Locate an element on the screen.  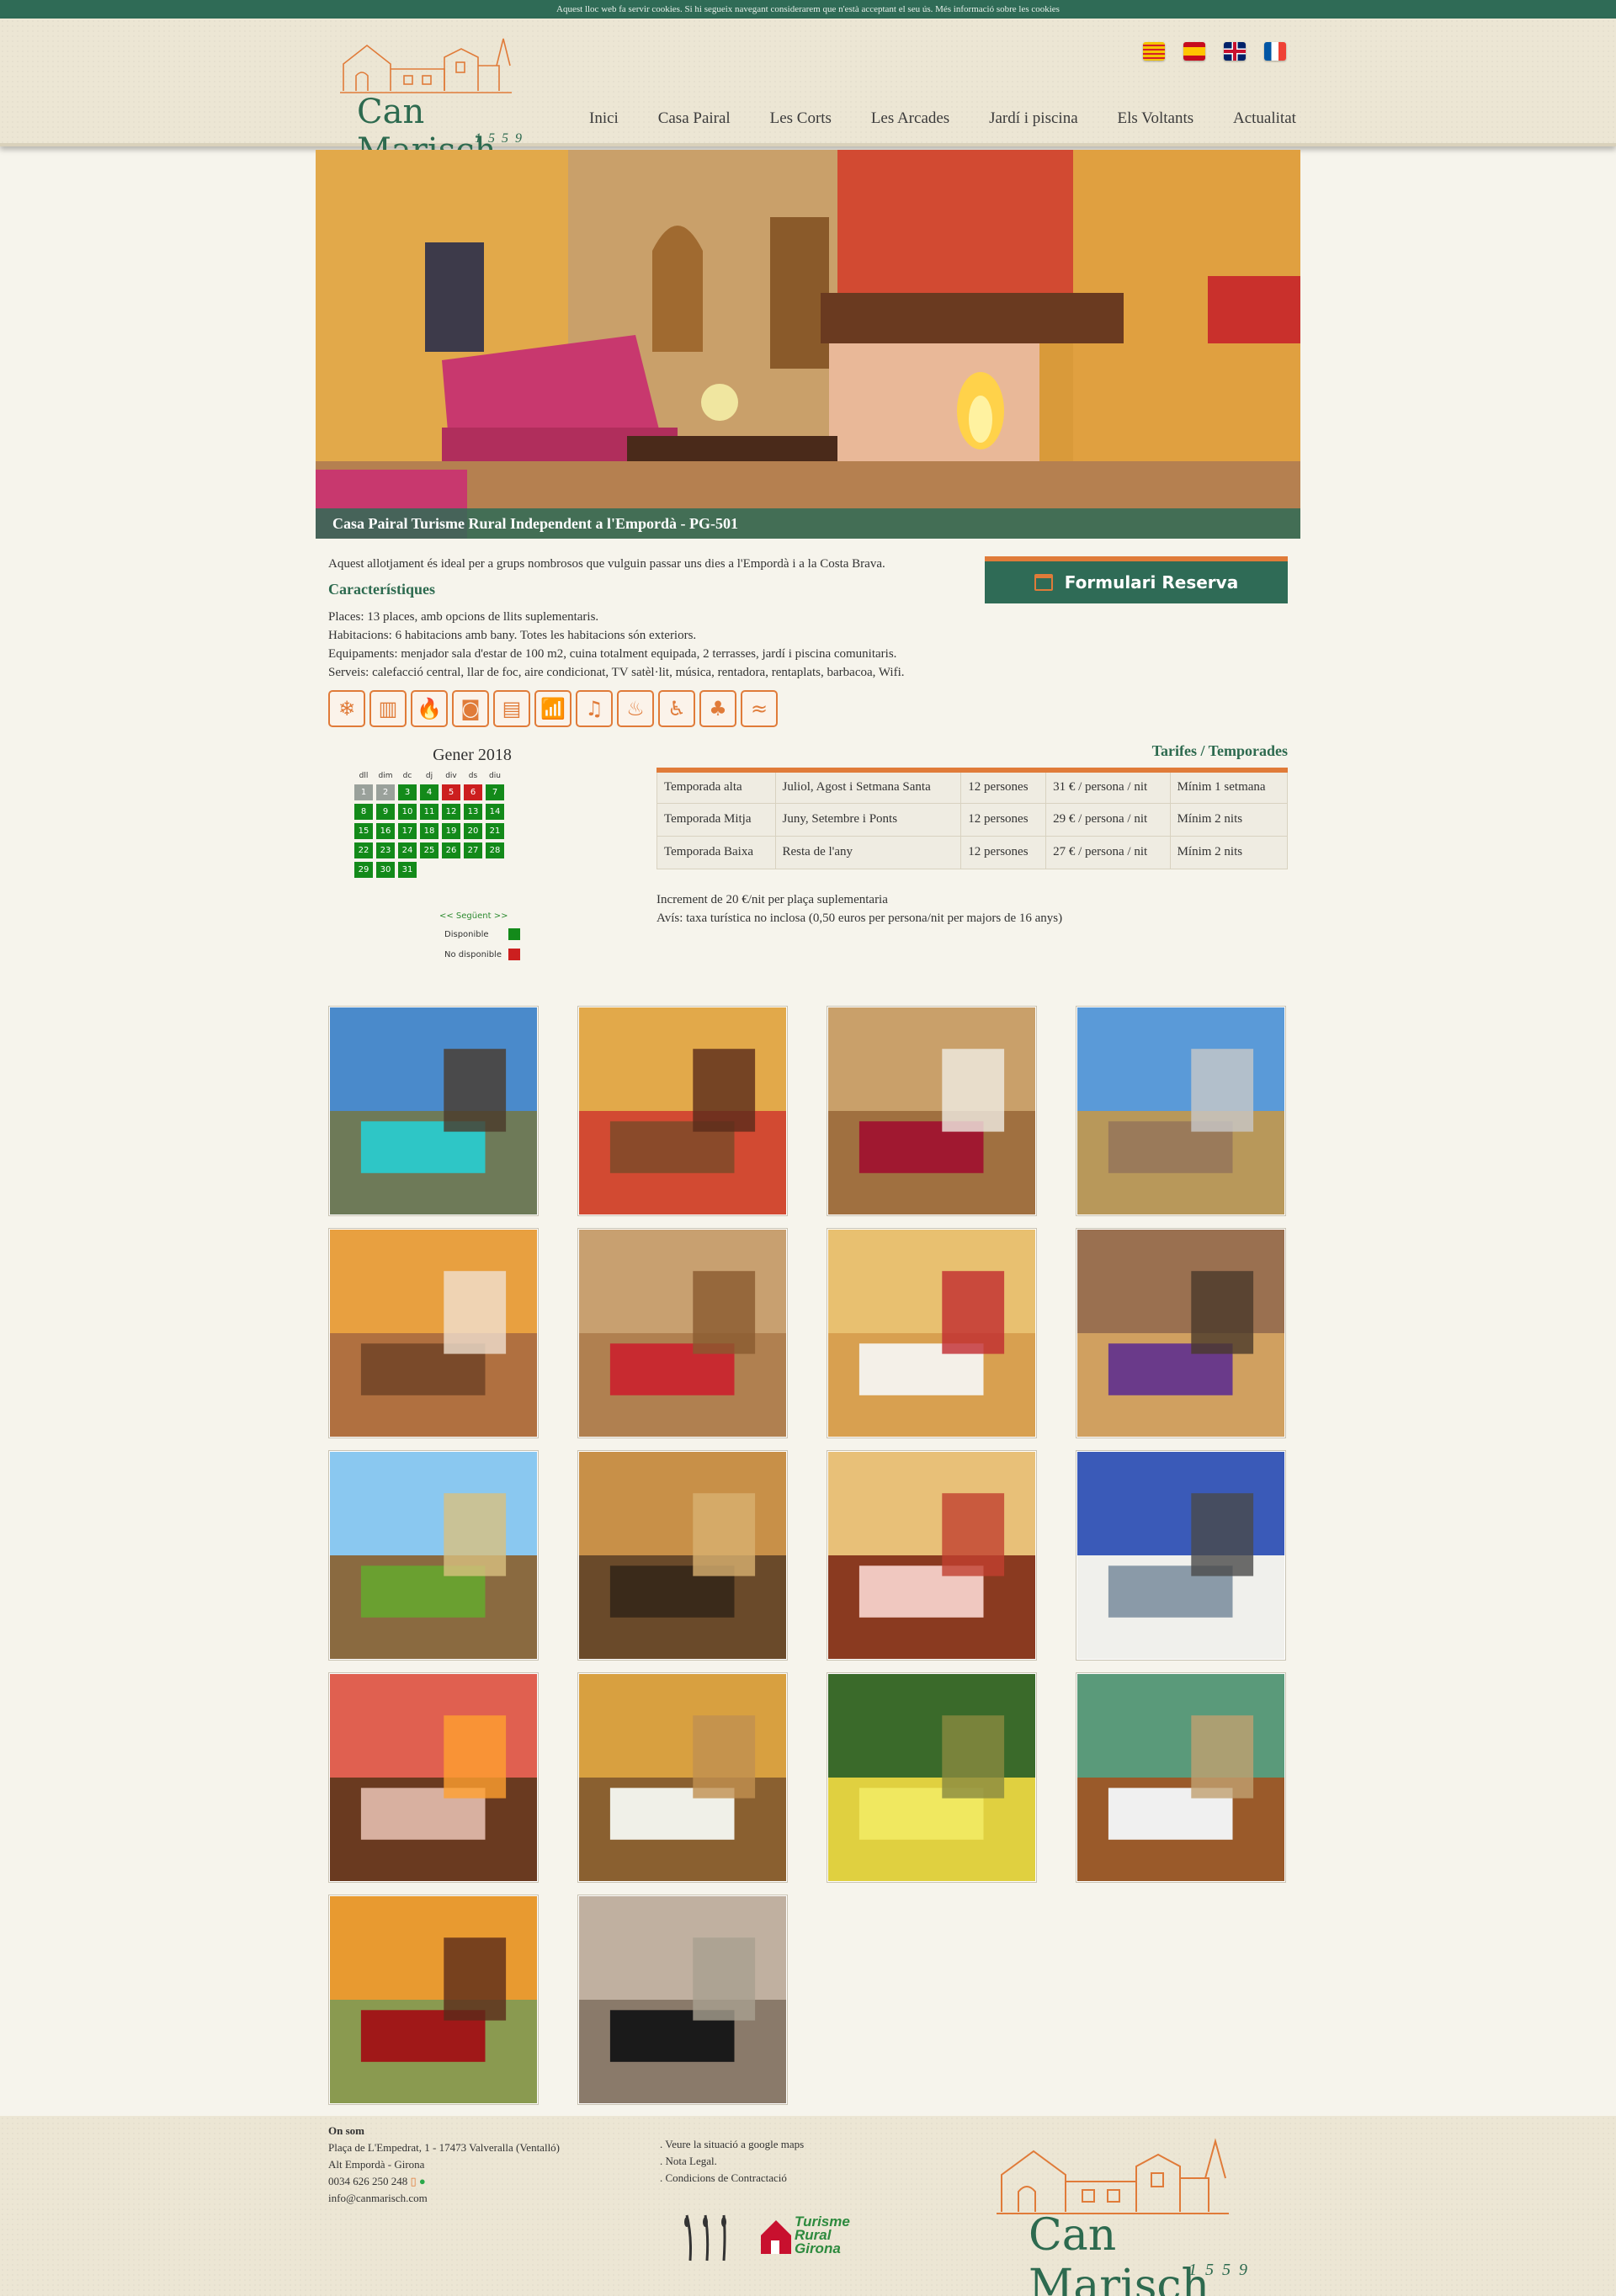
calendar-day: 29 is located at coordinates (363, 870).